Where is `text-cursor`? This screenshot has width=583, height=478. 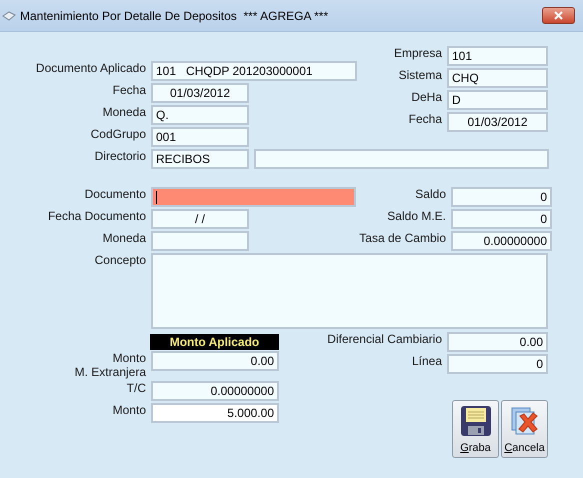
text-cursor is located at coordinates (156, 197).